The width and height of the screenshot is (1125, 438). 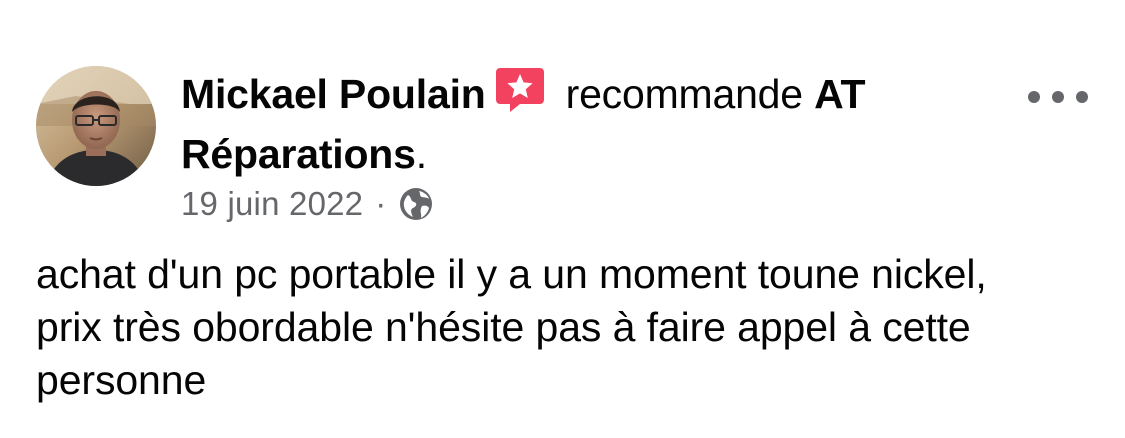 I want to click on post-meta: 19 juin 2022 ·, so click(x=307, y=204).